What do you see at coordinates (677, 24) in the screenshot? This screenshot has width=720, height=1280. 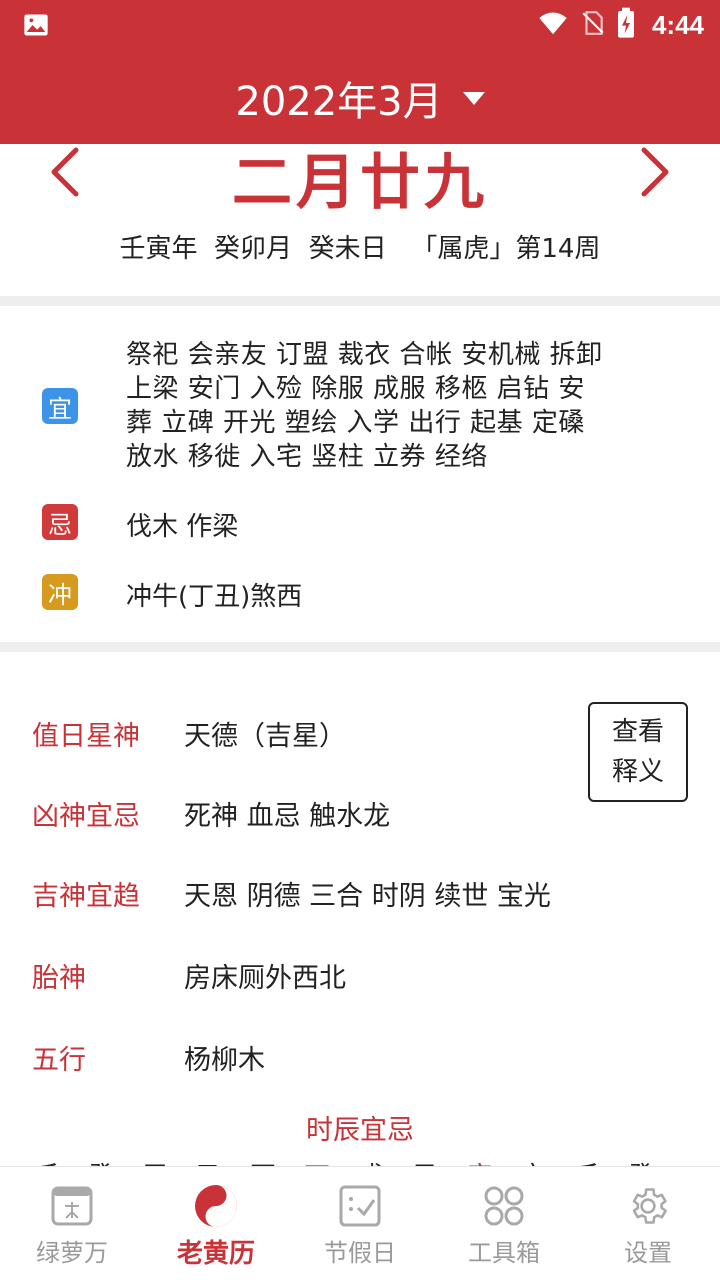 I see `status-time: 4:44` at bounding box center [677, 24].